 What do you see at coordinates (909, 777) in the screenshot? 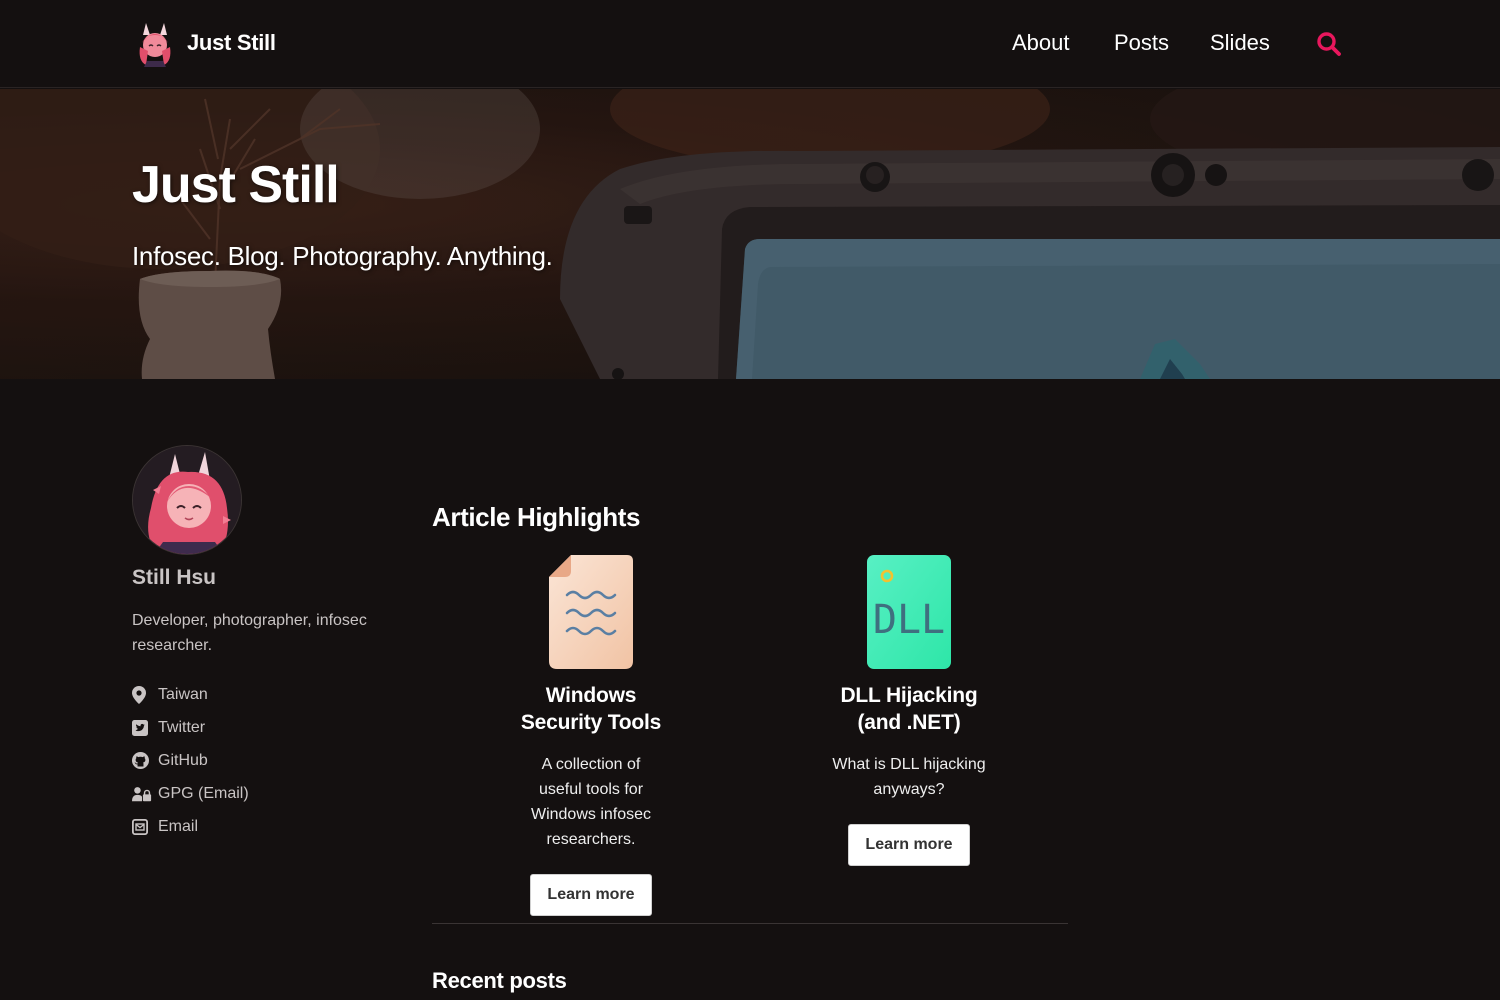
I see `feature-excerpt: What is DLL hijacking anyways?` at bounding box center [909, 777].